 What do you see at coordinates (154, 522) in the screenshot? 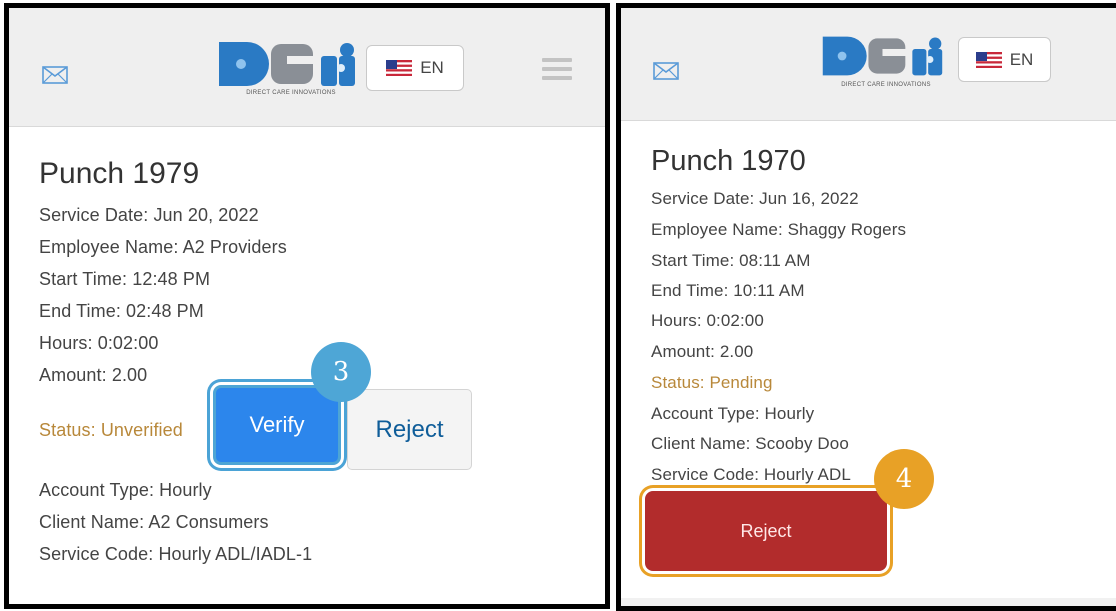
I see `client-name: Client Name: A2 Consumers` at bounding box center [154, 522].